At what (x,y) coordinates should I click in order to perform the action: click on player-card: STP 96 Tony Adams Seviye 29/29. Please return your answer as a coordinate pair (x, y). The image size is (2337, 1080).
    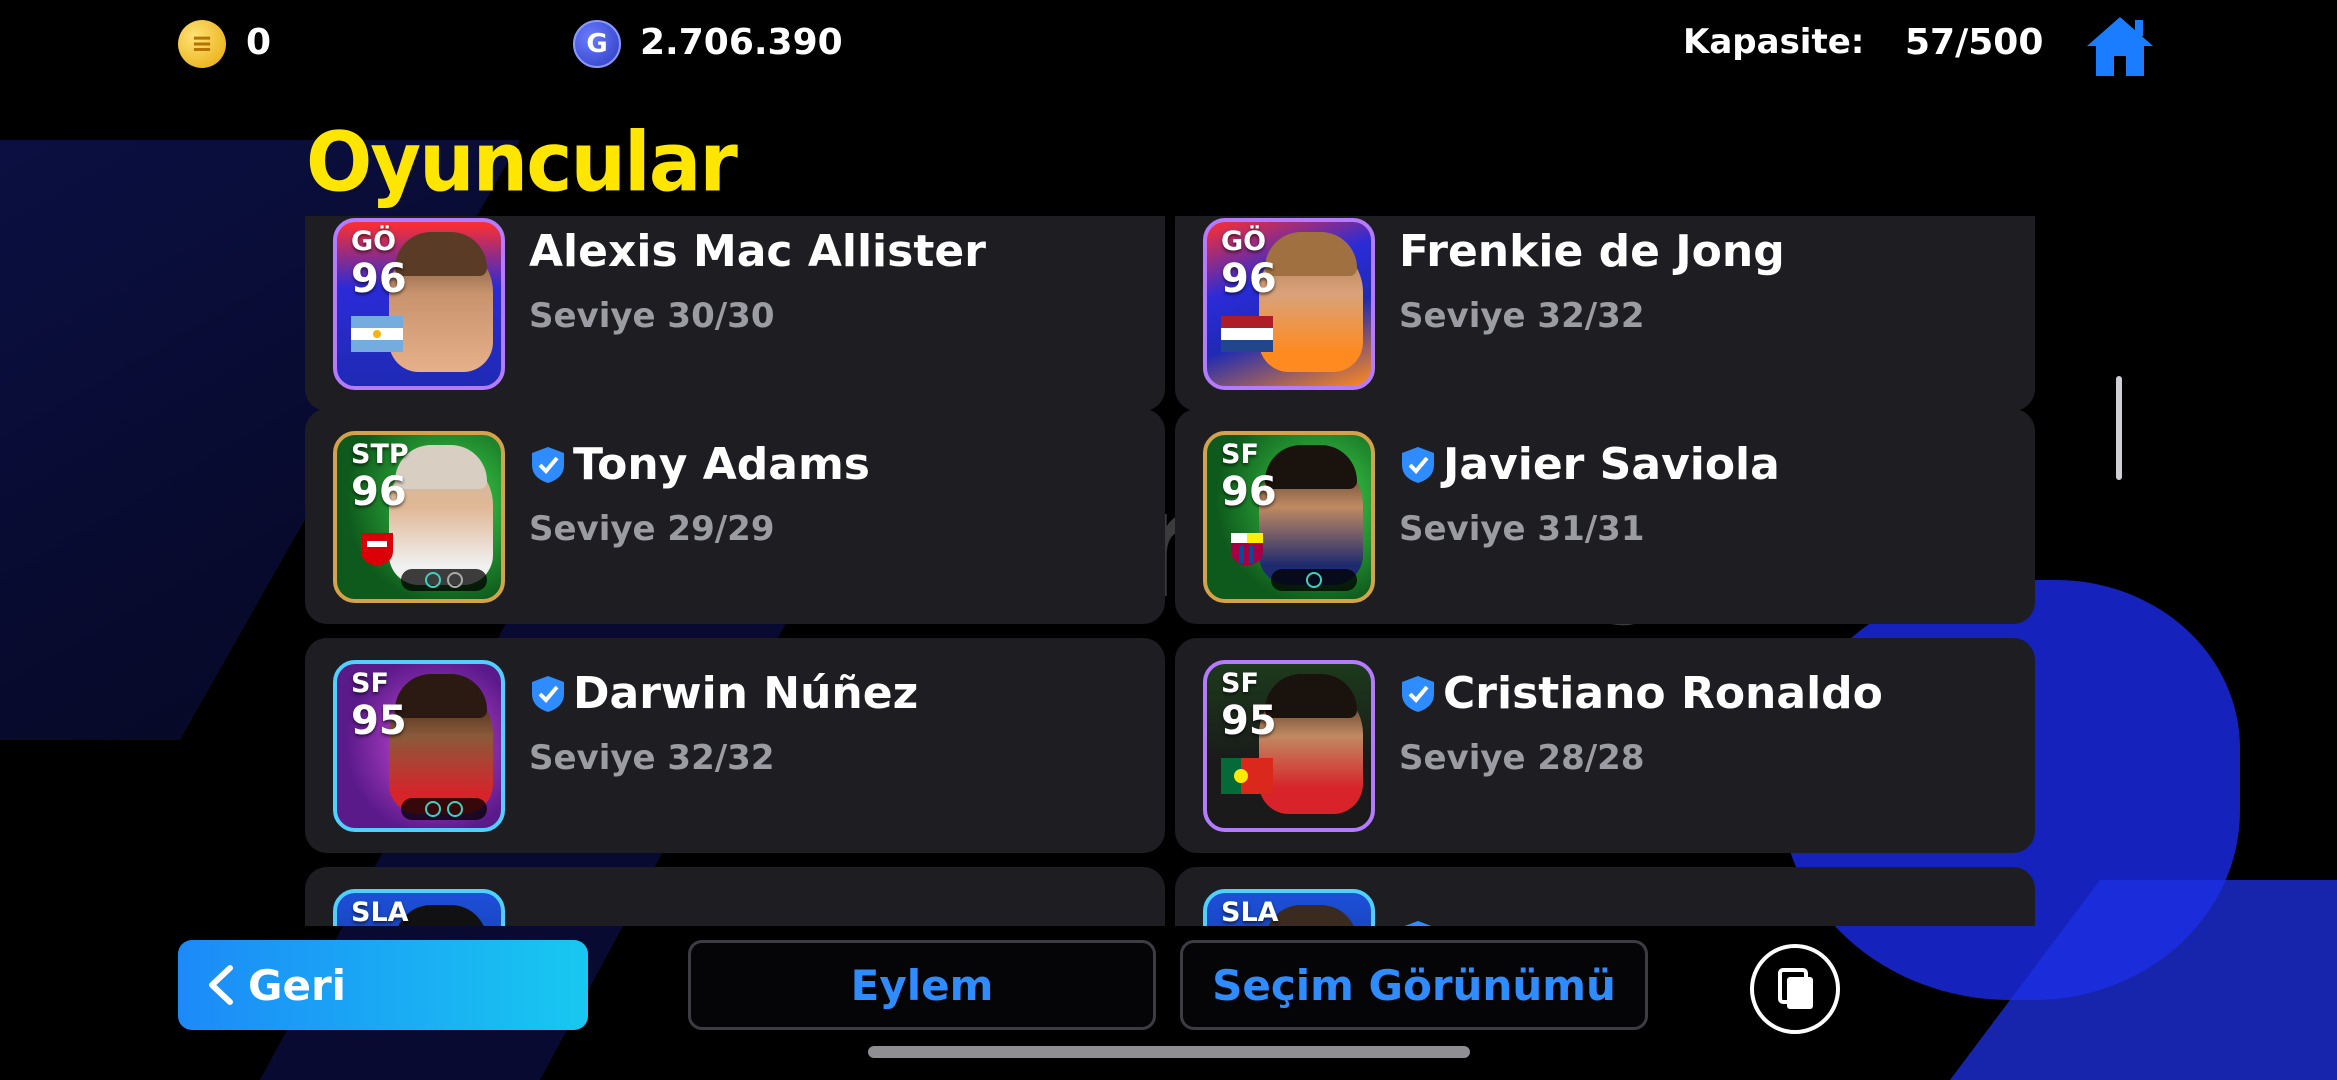
    Looking at the image, I should click on (735, 516).